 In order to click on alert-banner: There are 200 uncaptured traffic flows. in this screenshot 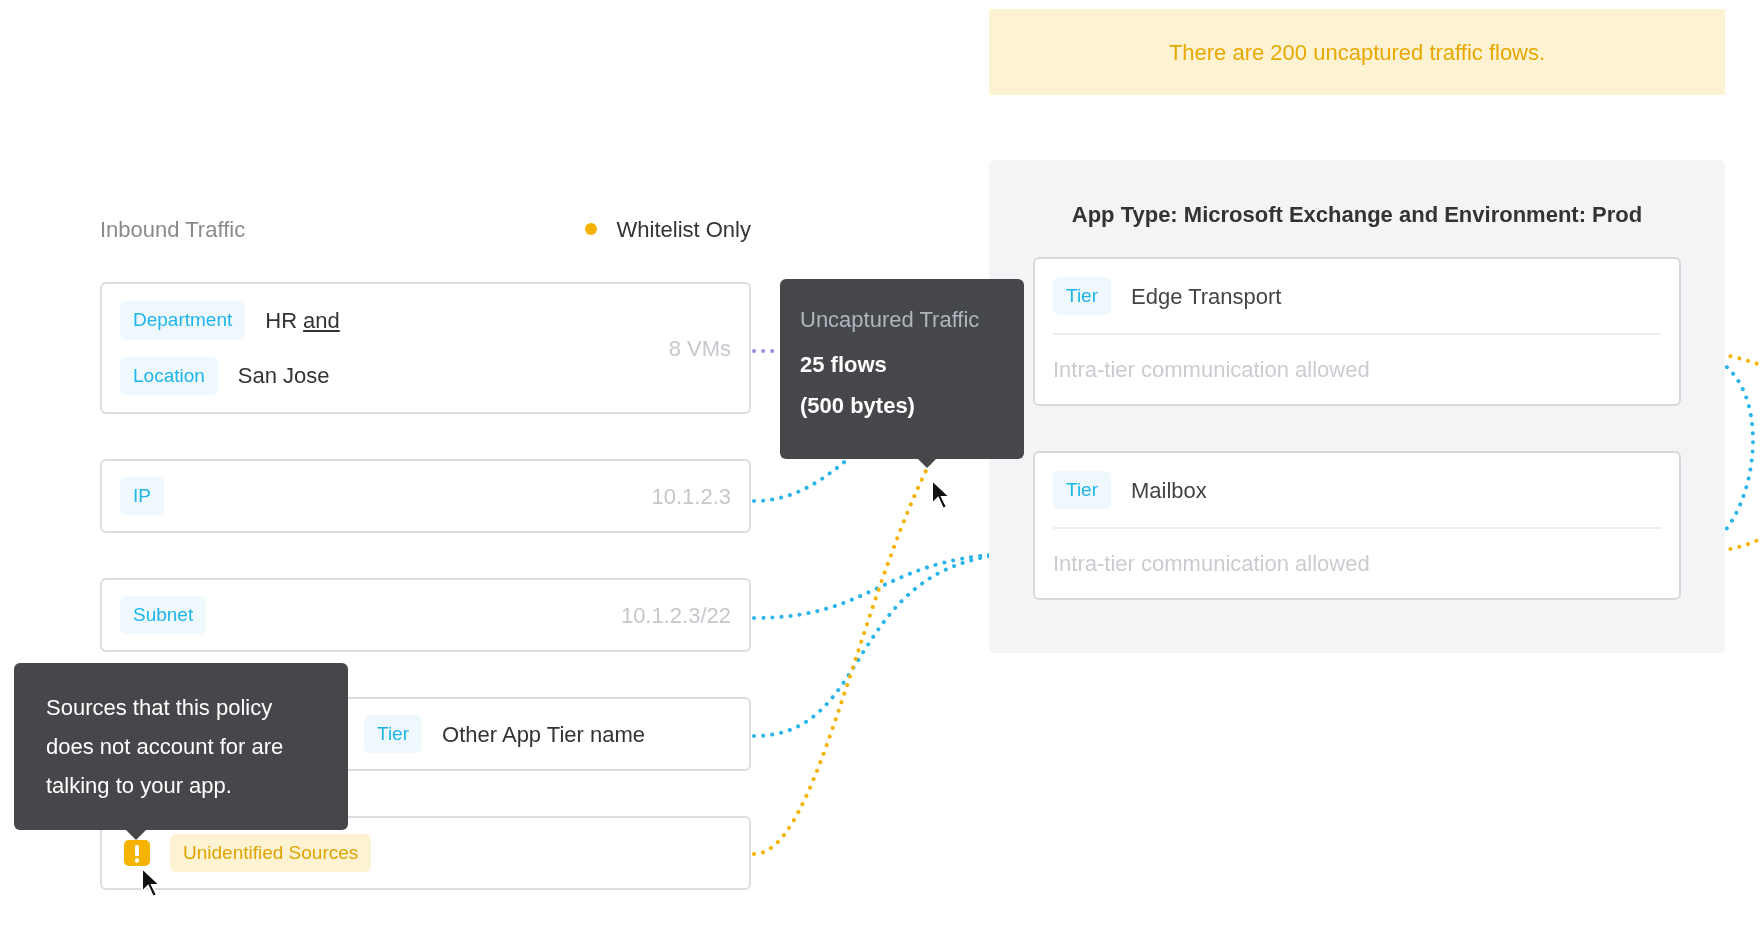, I will do `click(1357, 52)`.